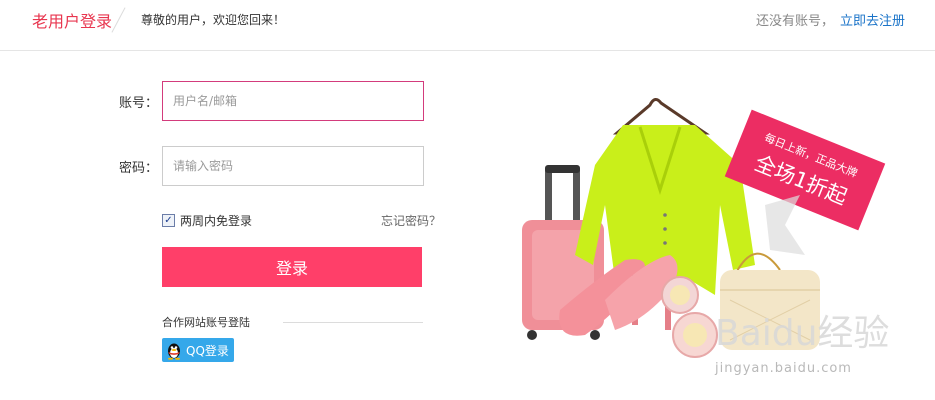 The width and height of the screenshot is (935, 400). What do you see at coordinates (802, 333) in the screenshot?
I see `baidu-watermark: Baidu经验` at bounding box center [802, 333].